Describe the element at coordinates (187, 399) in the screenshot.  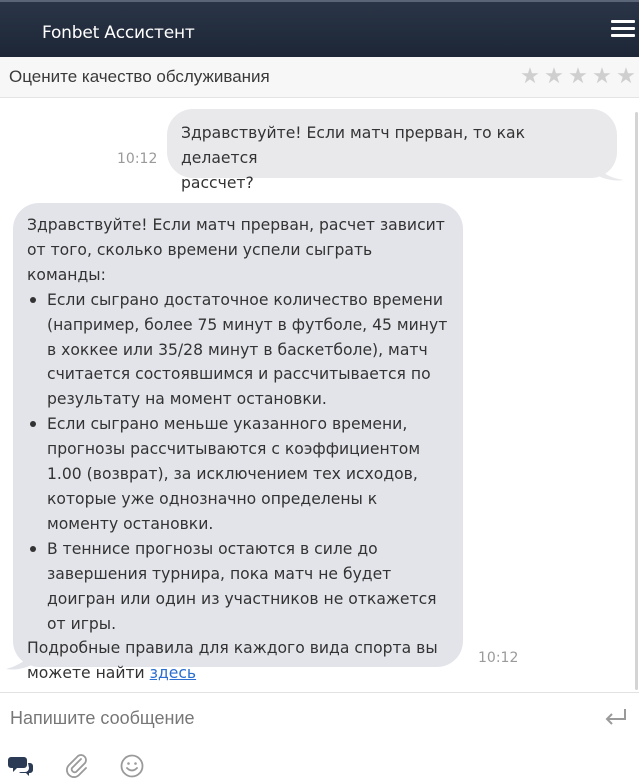
I see `bullet-line: результату на момент остановки.` at that location.